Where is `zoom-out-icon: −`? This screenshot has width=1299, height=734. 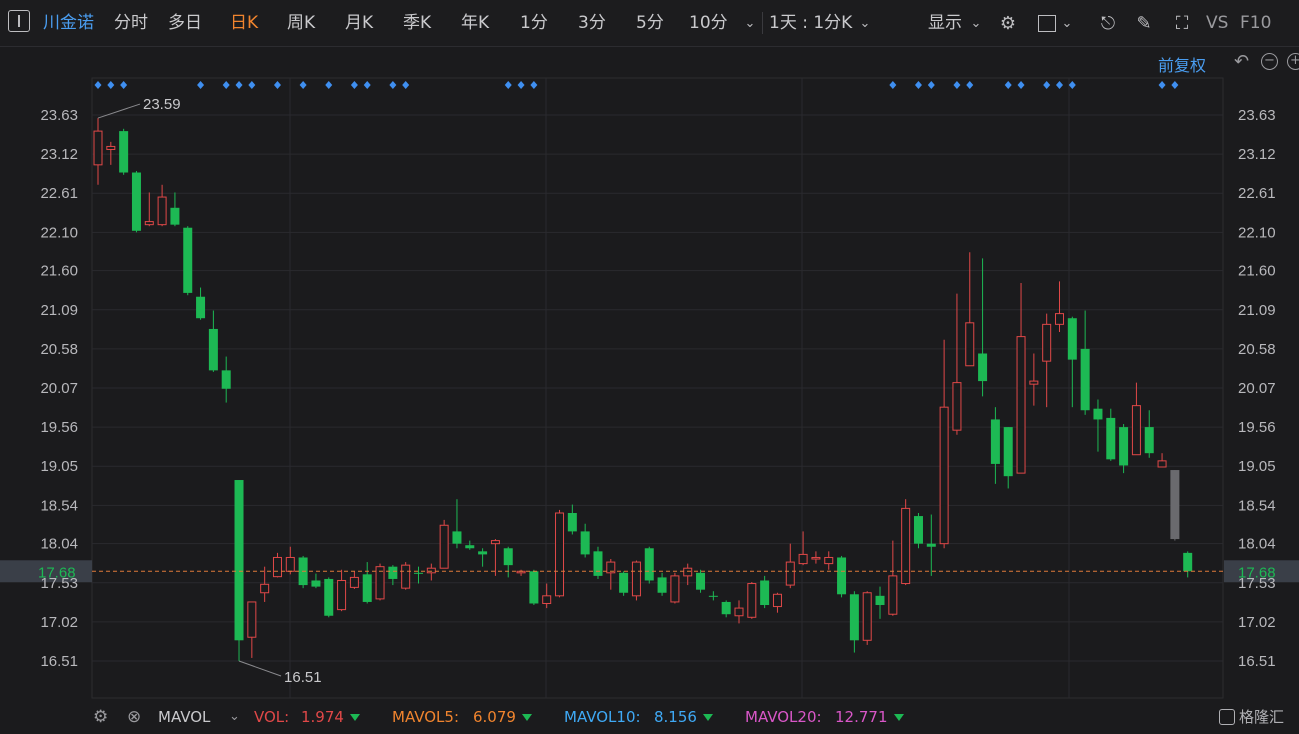 zoom-out-icon: − is located at coordinates (1269, 61).